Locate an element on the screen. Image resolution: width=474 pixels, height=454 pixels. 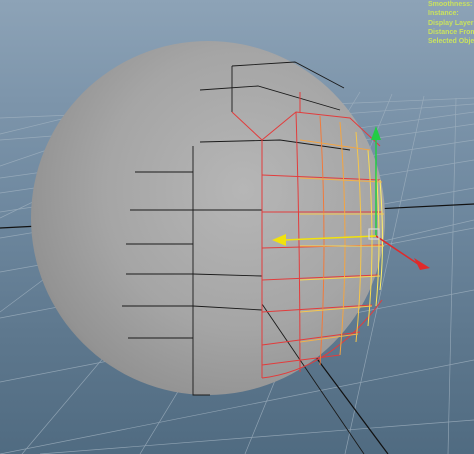
hud-row-instance: Instance: is located at coordinates (443, 14).